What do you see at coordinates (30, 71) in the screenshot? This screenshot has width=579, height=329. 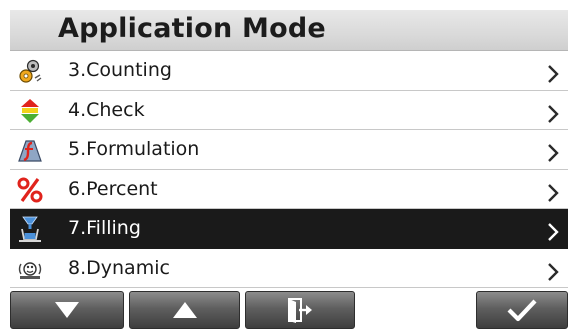 I see `counting-icon` at bounding box center [30, 71].